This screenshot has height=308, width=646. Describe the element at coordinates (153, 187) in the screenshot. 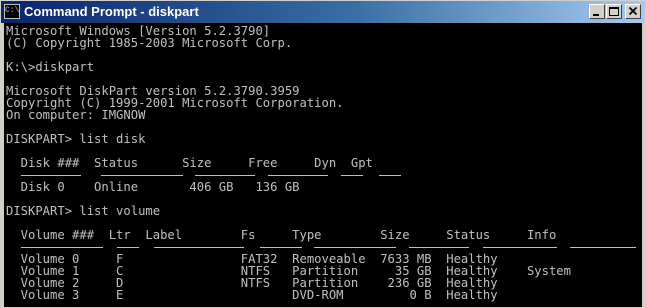

I see `console-line: Disk 0 Online 406 GB 136 GB` at that location.